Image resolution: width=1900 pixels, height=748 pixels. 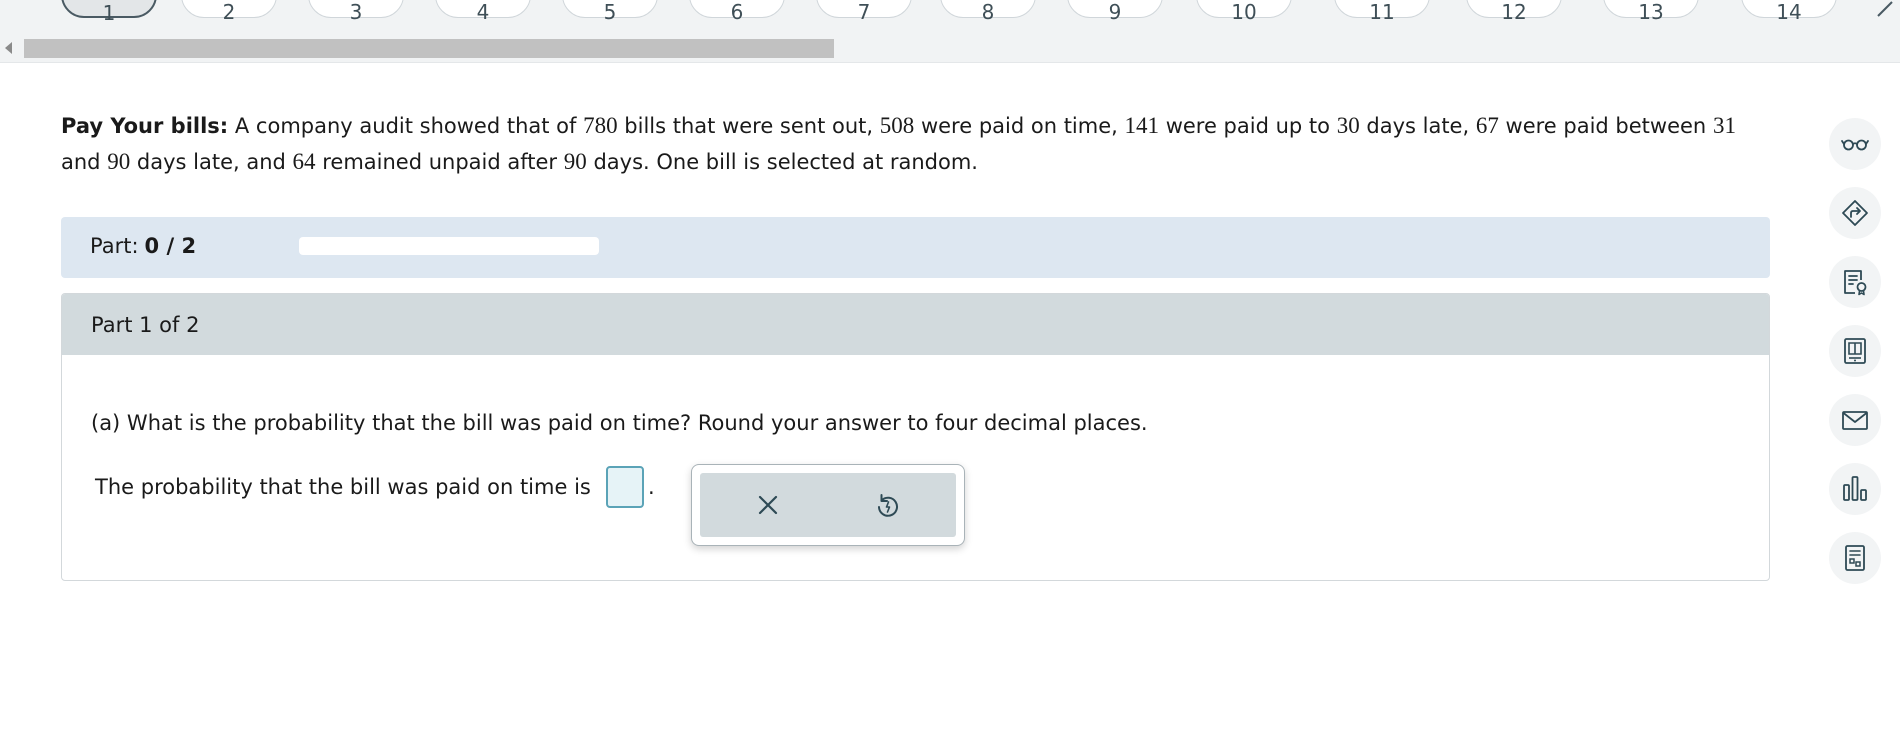 I want to click on reading-aid-button, so click(x=1855, y=144).